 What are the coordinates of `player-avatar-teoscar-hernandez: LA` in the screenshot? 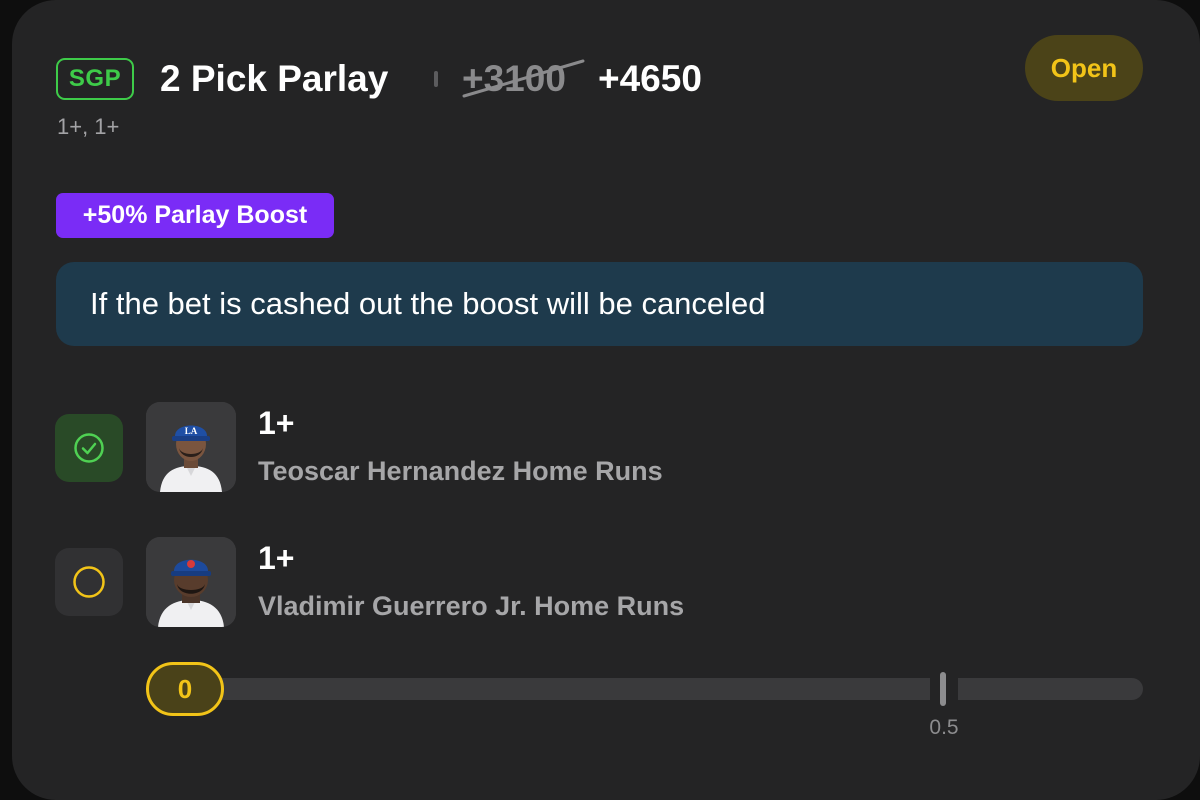 It's located at (191, 447).